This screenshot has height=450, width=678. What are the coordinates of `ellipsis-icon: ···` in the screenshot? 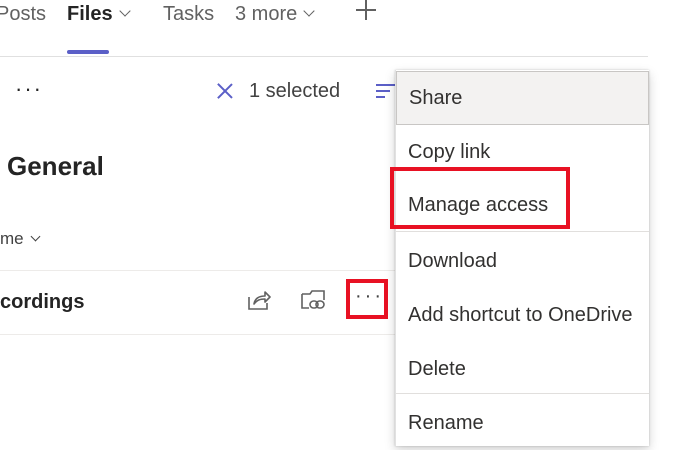 It's located at (369, 296).